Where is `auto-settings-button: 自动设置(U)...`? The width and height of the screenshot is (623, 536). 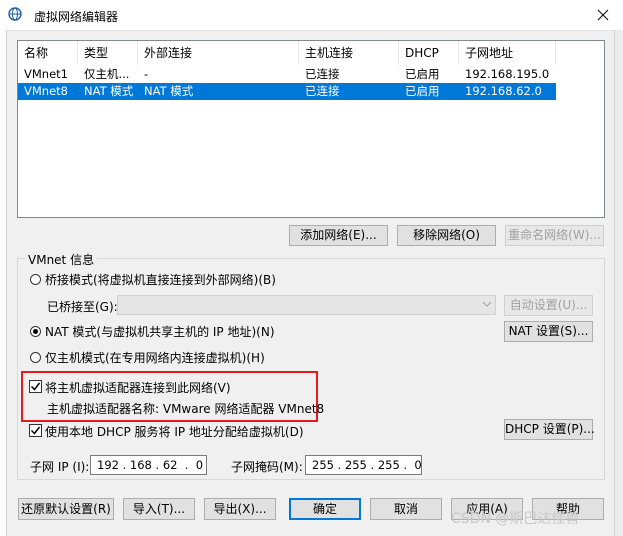 auto-settings-button: 自动设置(U)... is located at coordinates (548, 305).